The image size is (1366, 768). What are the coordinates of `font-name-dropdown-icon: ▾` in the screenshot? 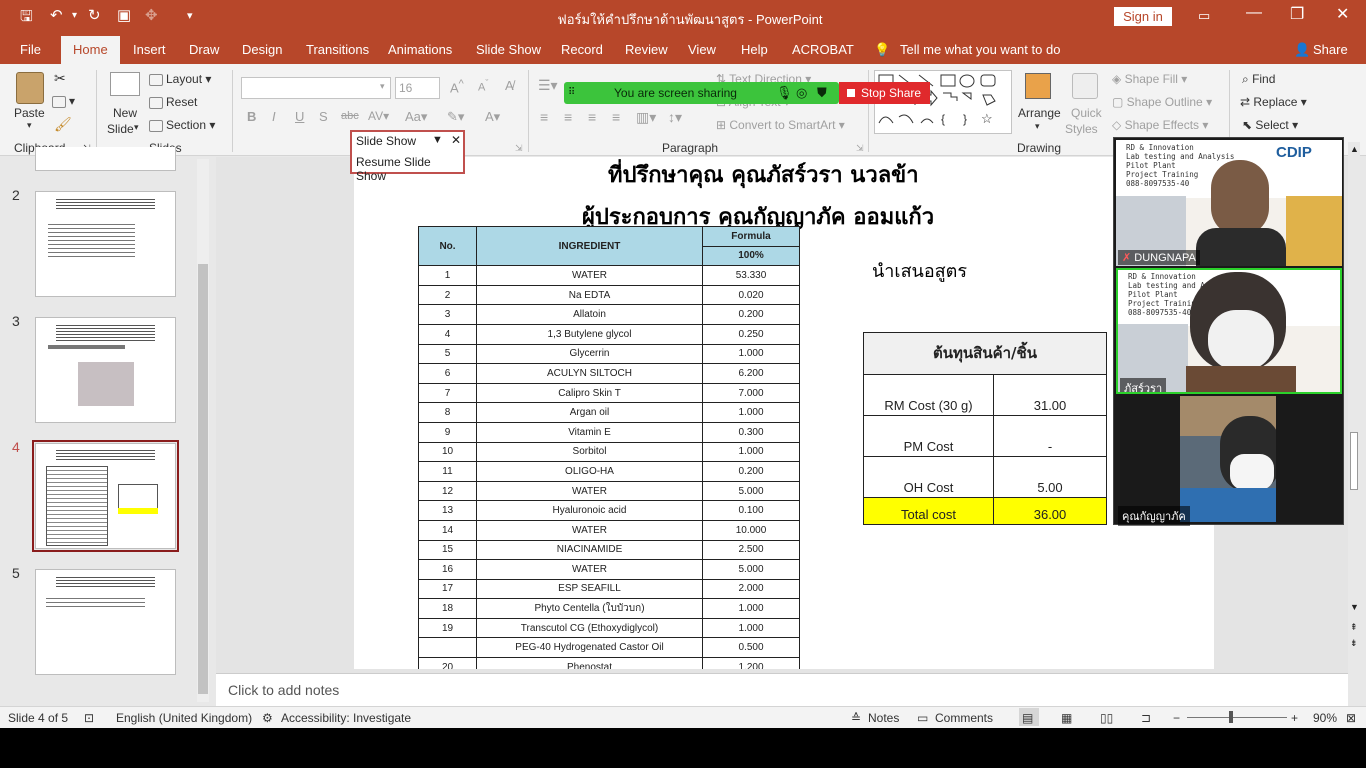 It's located at (382, 86).